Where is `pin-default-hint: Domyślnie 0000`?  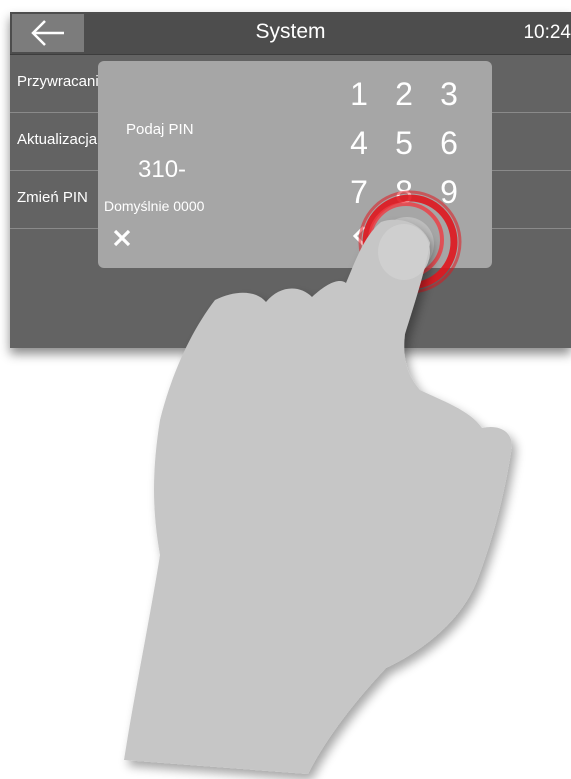 pin-default-hint: Domyślnie 0000 is located at coordinates (154, 206).